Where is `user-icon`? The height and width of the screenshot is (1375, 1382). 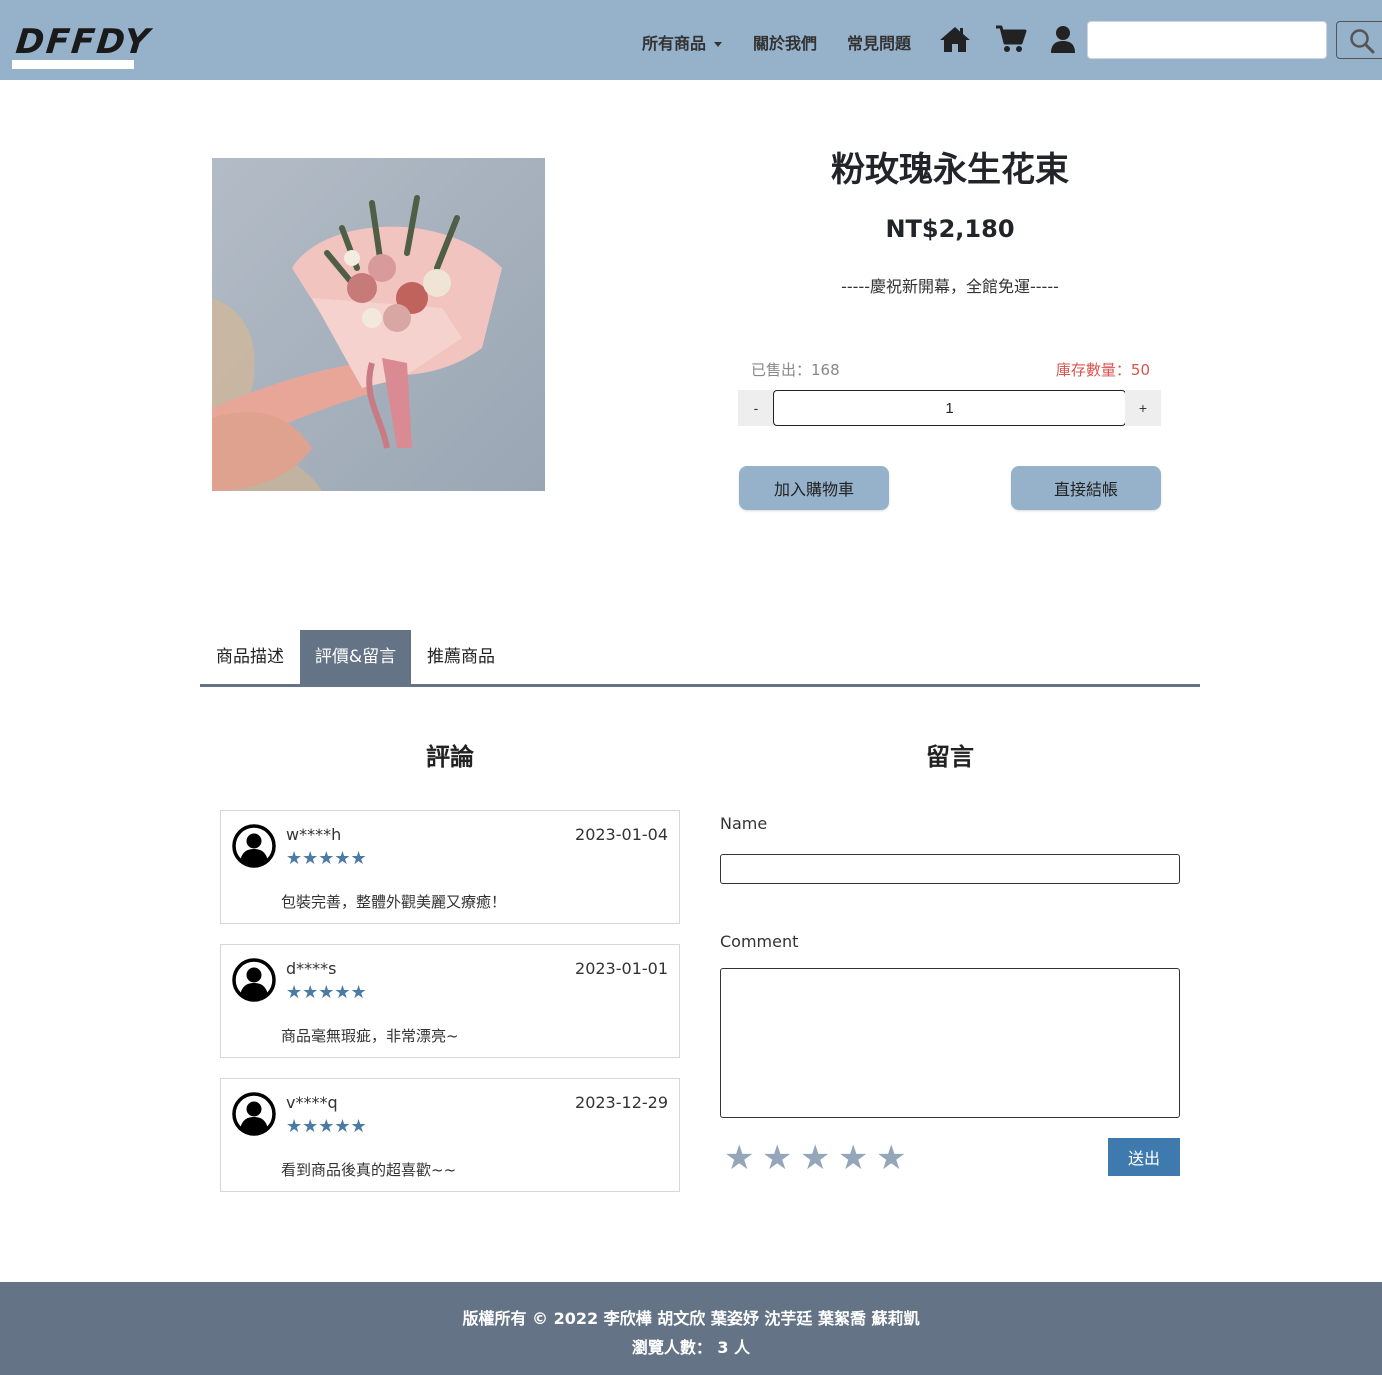 user-icon is located at coordinates (1063, 40).